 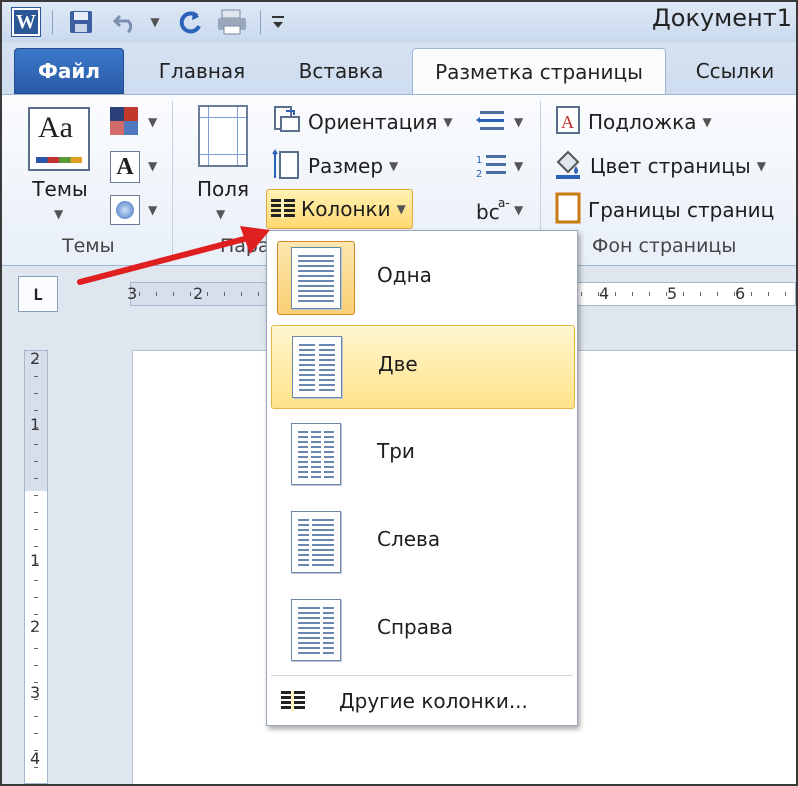 I want to click on line-numbers-button: 12 ▼, so click(x=502, y=166).